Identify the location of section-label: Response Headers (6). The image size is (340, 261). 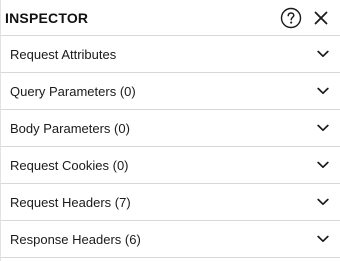
(75, 239).